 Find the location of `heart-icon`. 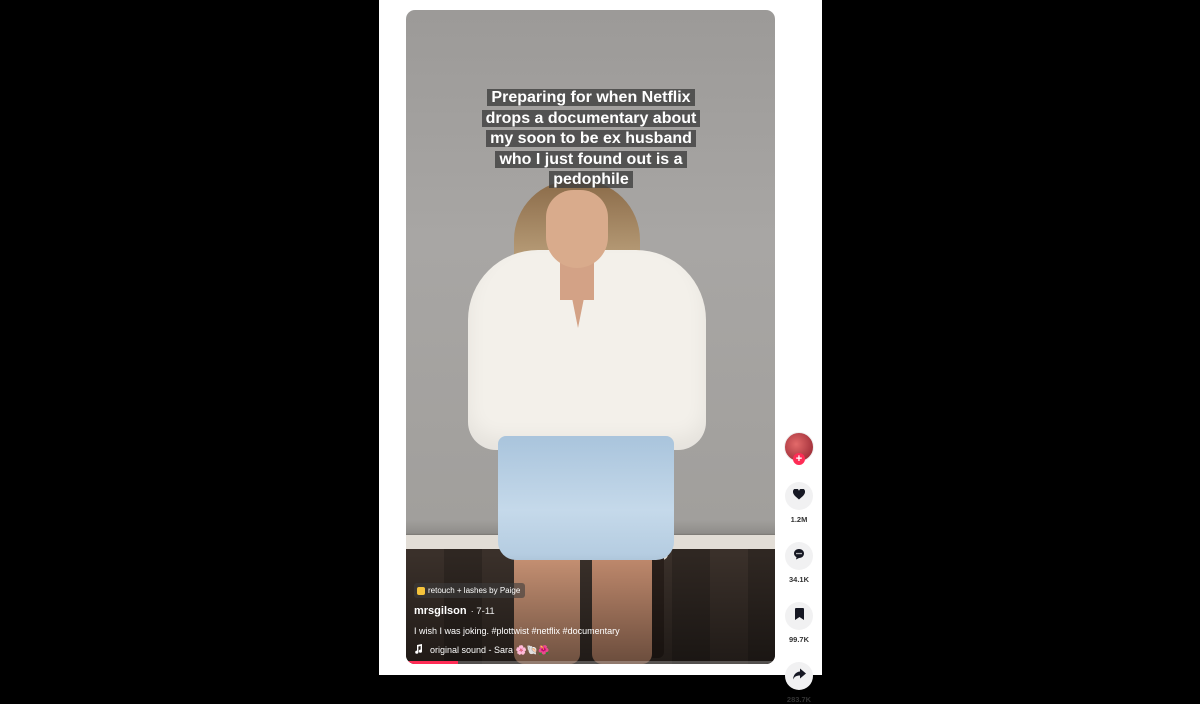

heart-icon is located at coordinates (799, 496).